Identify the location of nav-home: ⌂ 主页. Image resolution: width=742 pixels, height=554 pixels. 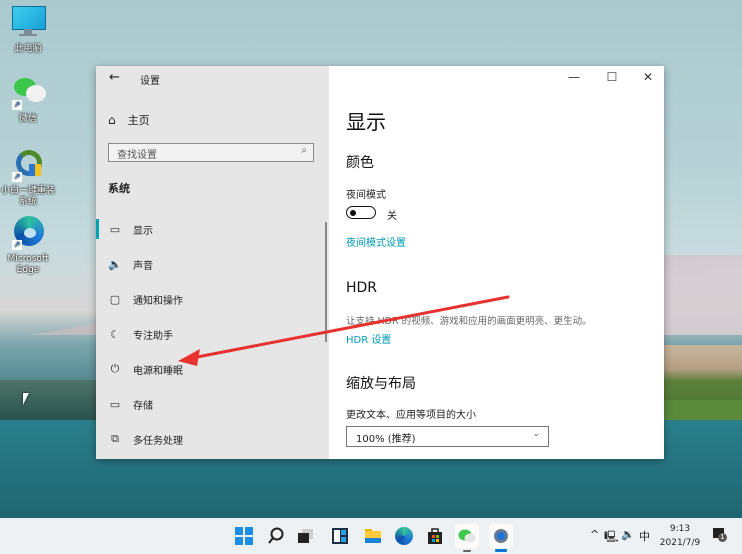
(129, 120).